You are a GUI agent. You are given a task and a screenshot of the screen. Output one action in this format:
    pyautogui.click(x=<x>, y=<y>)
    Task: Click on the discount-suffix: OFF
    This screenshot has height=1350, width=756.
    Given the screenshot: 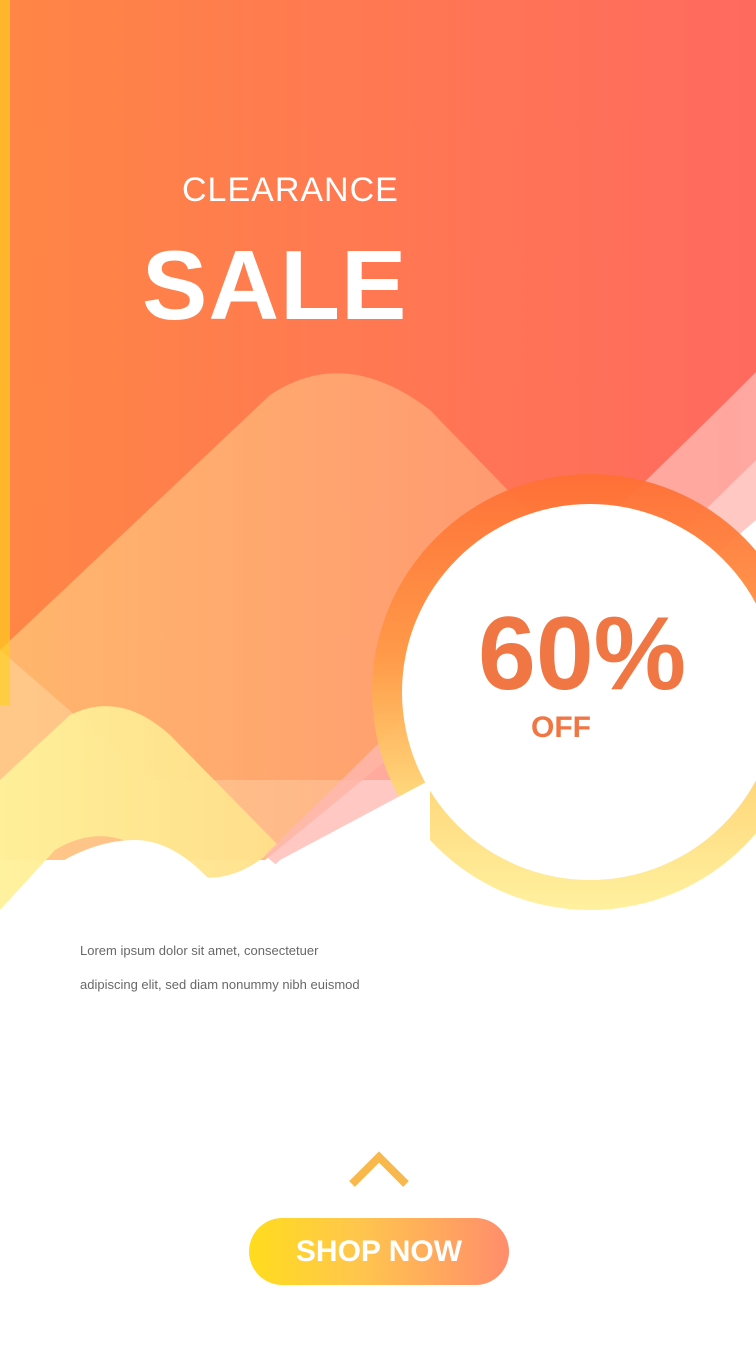 What is the action you would take?
    pyautogui.click(x=561, y=727)
    